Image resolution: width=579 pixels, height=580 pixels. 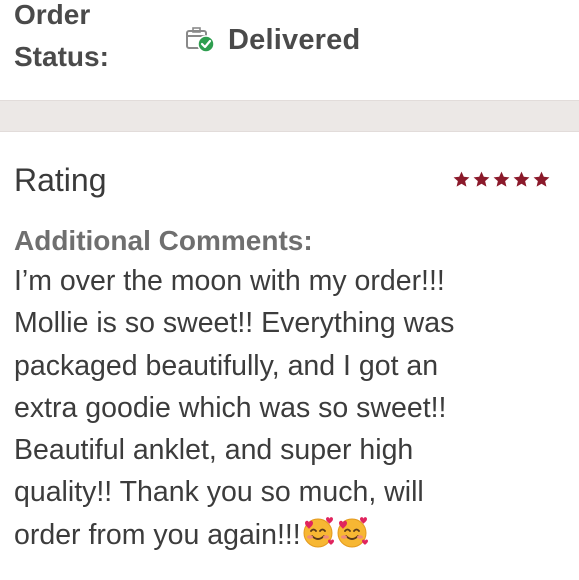 I want to click on rating-label: Rating, so click(x=60, y=180).